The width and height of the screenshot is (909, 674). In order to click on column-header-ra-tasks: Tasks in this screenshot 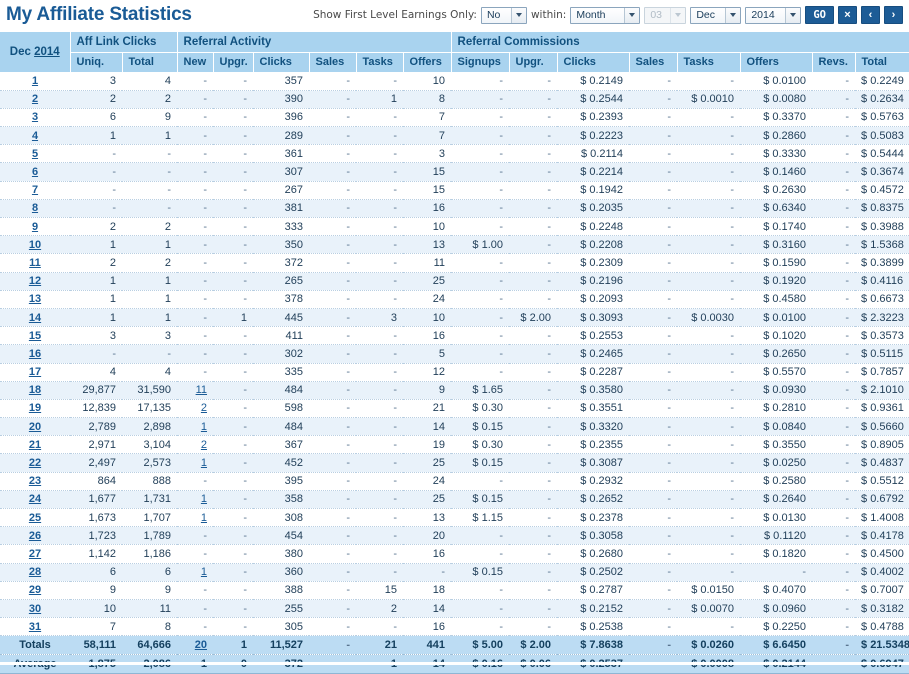, I will do `click(380, 62)`.